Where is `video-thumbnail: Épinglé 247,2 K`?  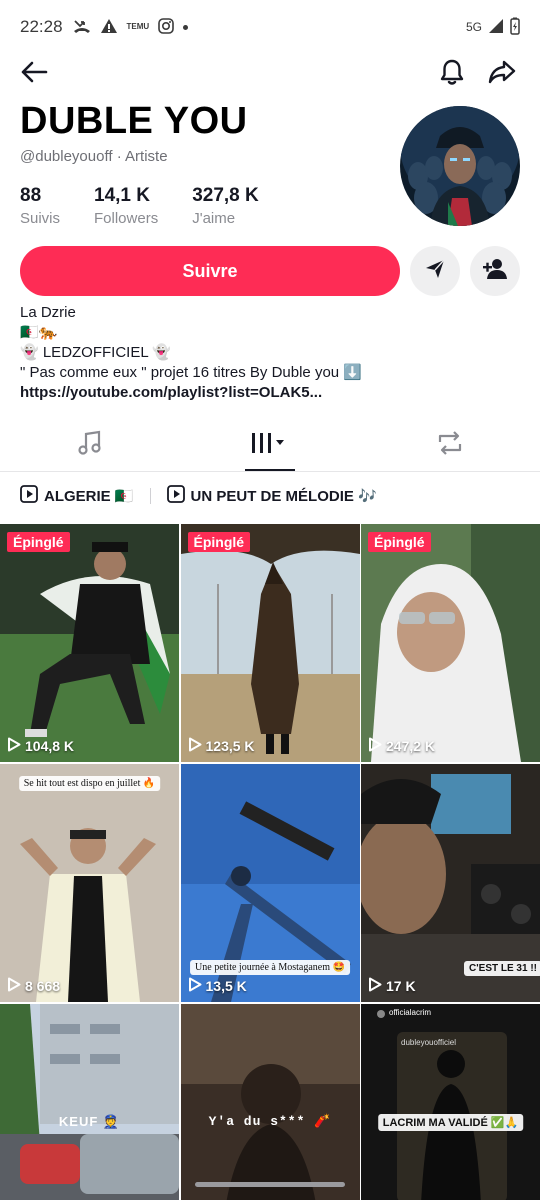 video-thumbnail: Épinglé 247,2 K is located at coordinates (450, 643).